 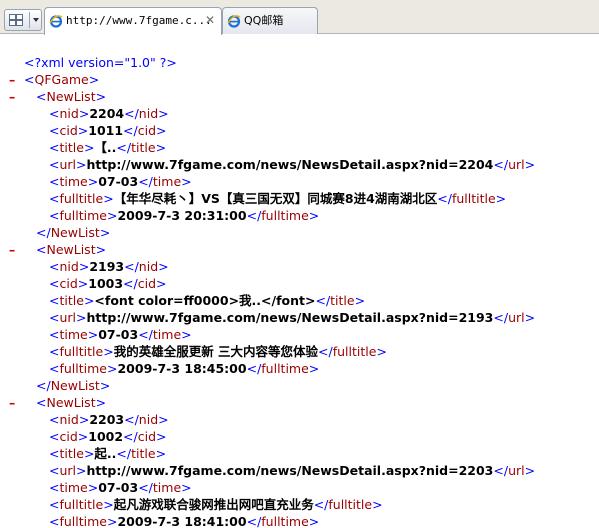 What do you see at coordinates (210, 20) in the screenshot?
I see `close-tab-icon: ✕` at bounding box center [210, 20].